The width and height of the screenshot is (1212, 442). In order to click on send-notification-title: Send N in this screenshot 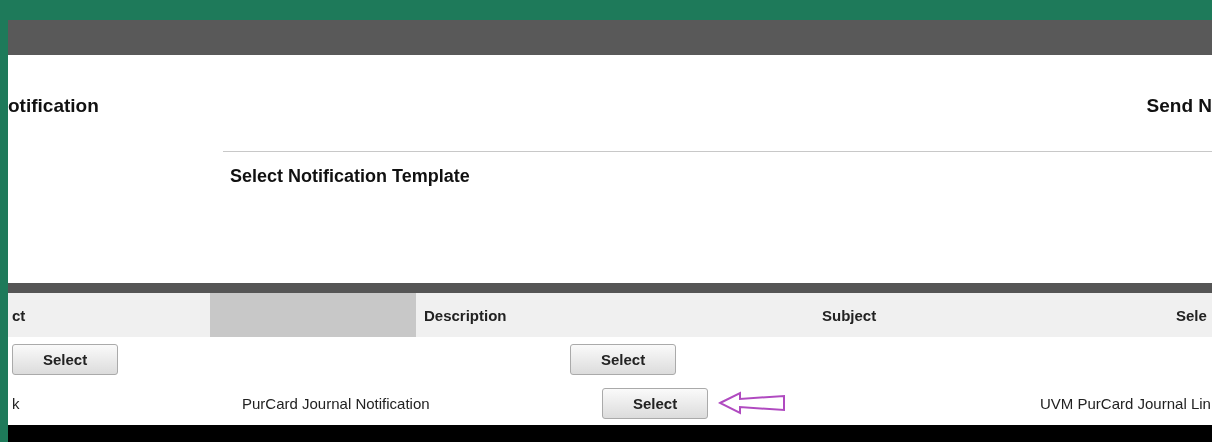, I will do `click(1179, 106)`.